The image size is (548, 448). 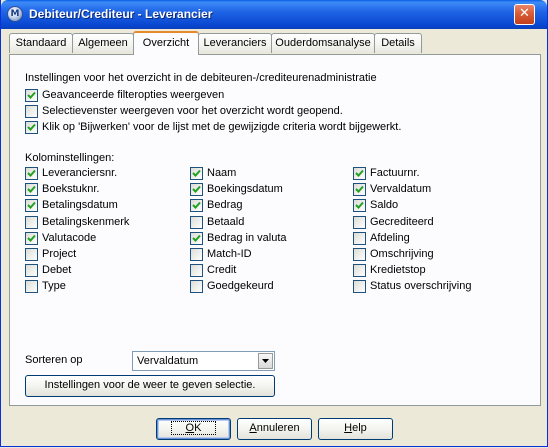 I want to click on column-bedrag-in-valuta-checkbox, so click(x=196, y=238).